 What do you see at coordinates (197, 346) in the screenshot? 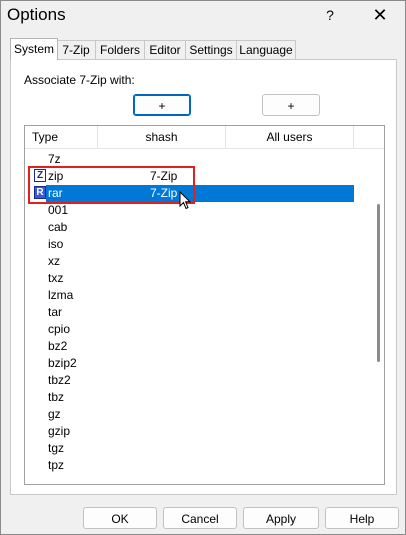
I see `list-item: bz2` at bounding box center [197, 346].